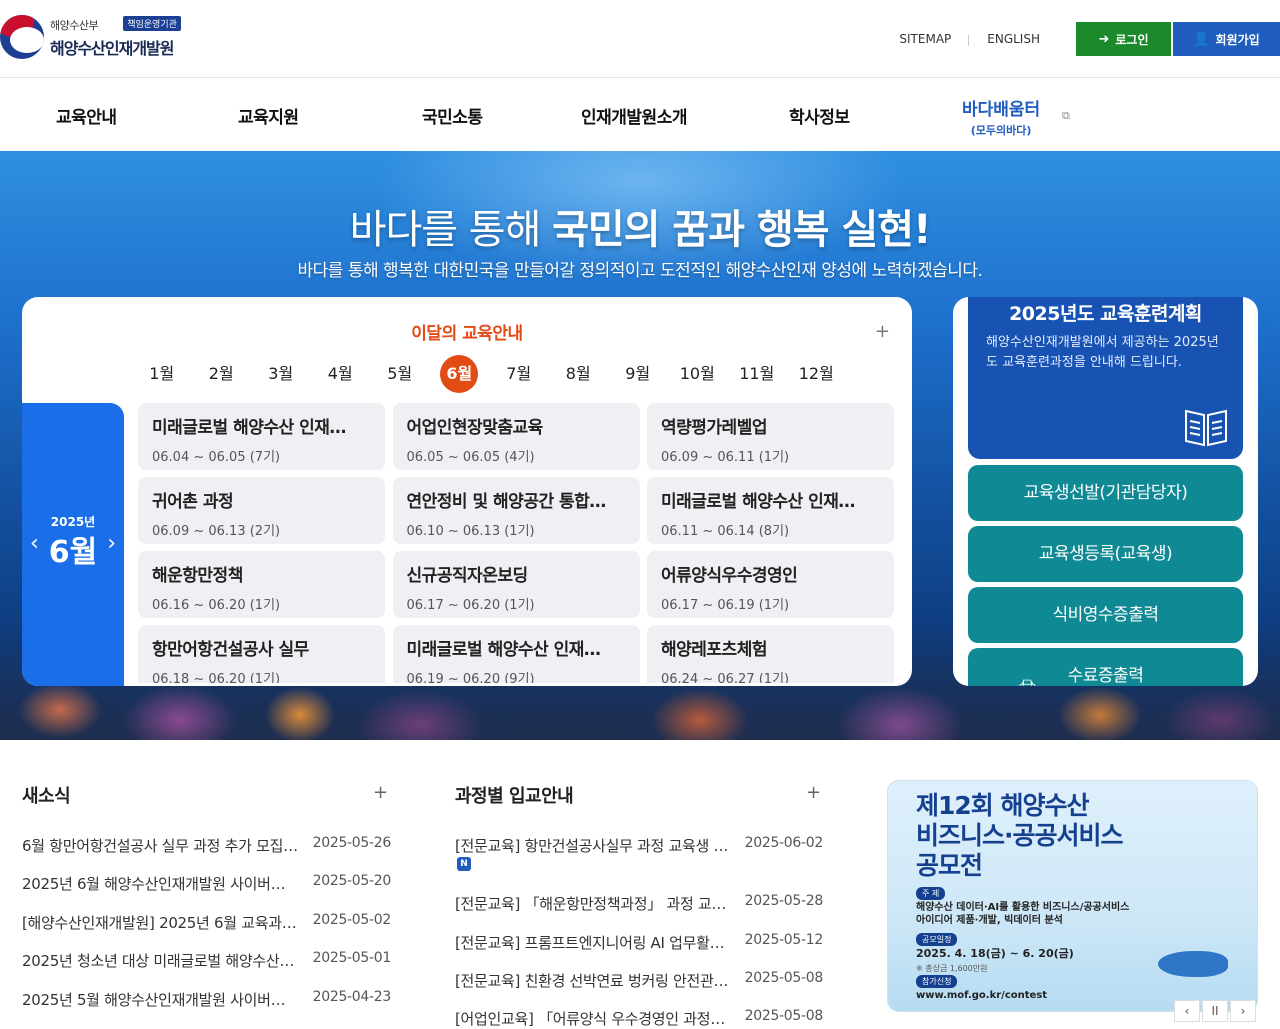  I want to click on list-item: [전문교육] 「해운항만정책과정」 과정 교육생 입교안내2025-05-28, so click(639, 903).